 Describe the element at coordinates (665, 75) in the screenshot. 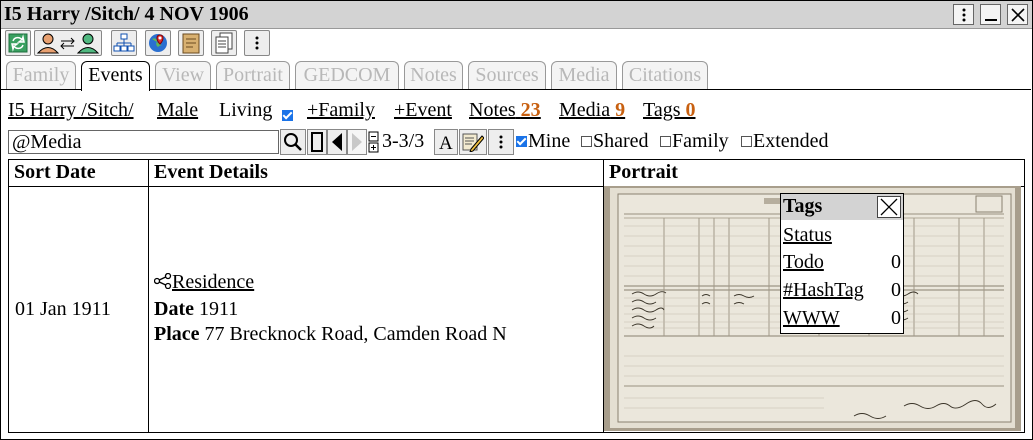

I see `tab-citations: Citations` at that location.